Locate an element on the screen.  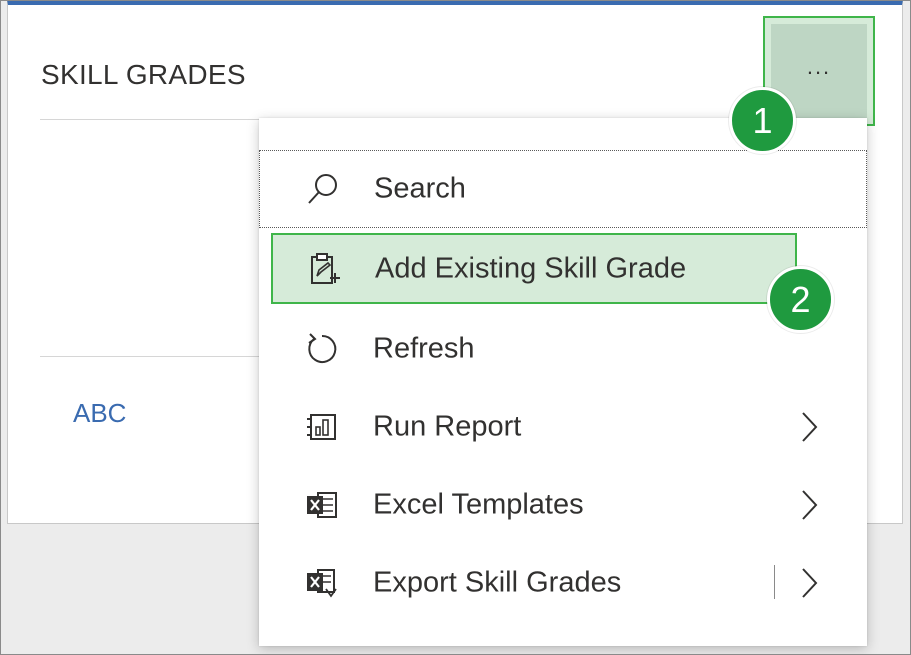
menu-item-label: Search is located at coordinates (420, 188).